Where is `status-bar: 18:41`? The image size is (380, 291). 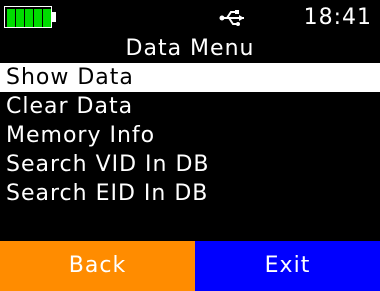 status-bar: 18:41 is located at coordinates (190, 18).